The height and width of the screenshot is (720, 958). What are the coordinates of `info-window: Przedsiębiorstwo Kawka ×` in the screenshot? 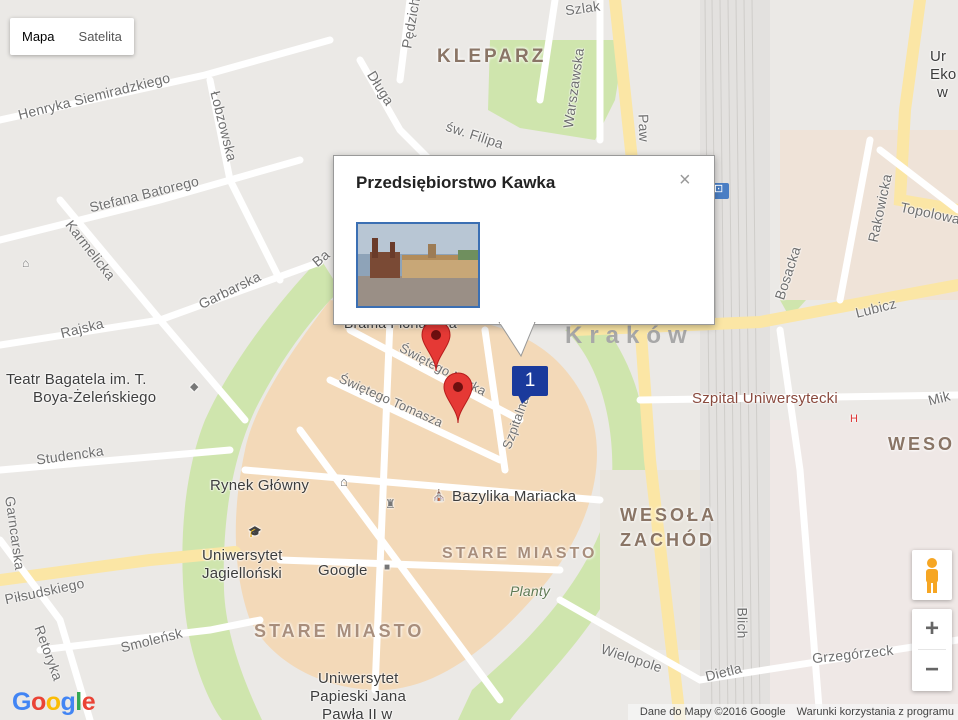 It's located at (524, 240).